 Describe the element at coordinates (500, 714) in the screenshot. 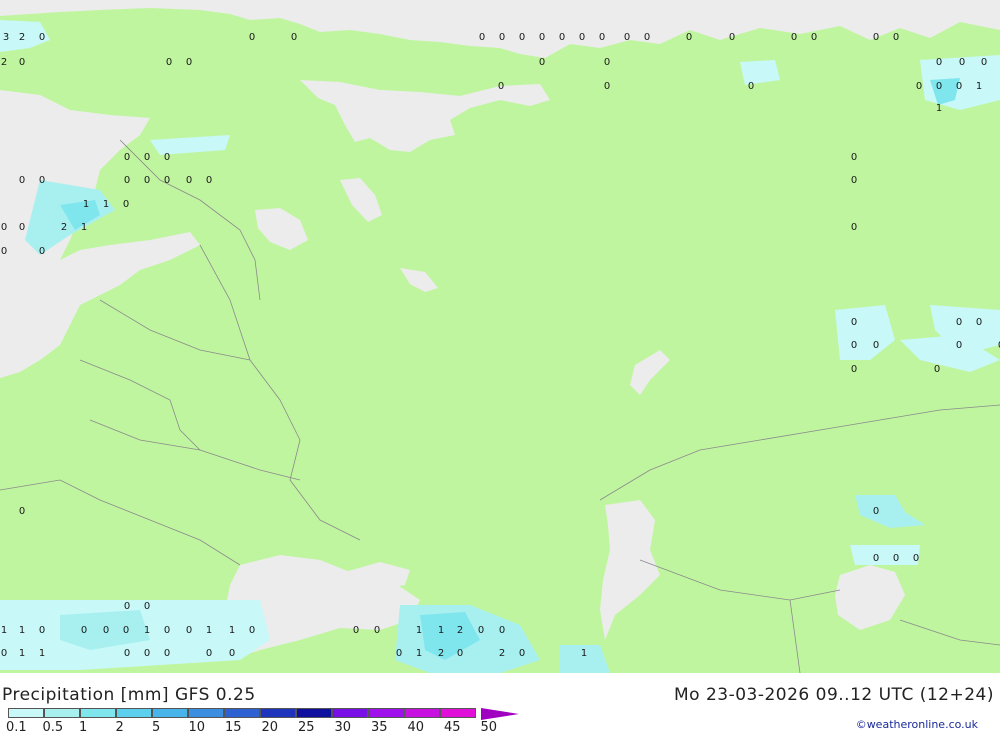

I see `legend-arrow` at that location.